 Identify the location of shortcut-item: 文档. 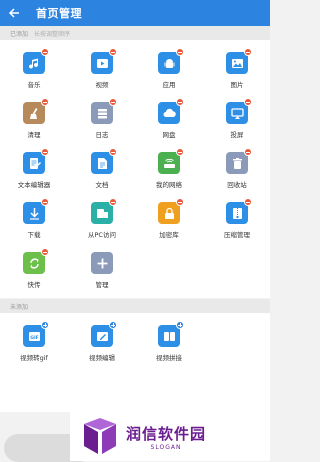
(102, 168).